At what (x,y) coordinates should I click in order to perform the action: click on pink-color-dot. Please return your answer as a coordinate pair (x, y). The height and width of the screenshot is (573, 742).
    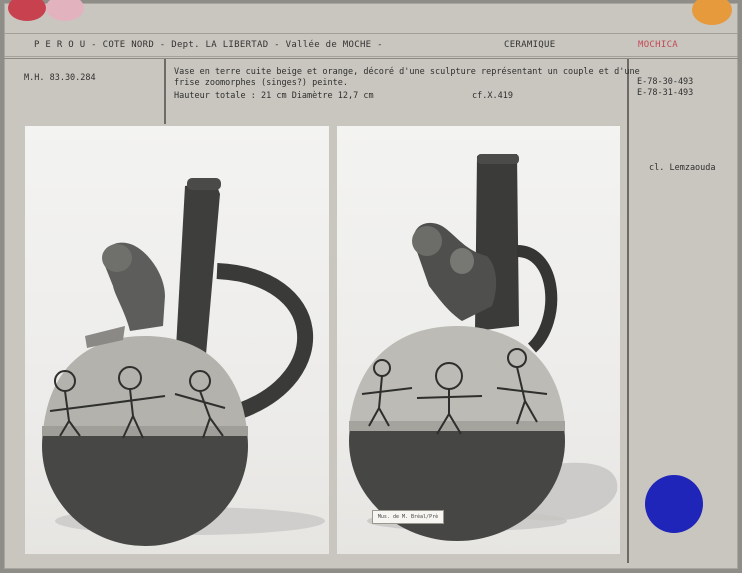
    Looking at the image, I should click on (65, 10).